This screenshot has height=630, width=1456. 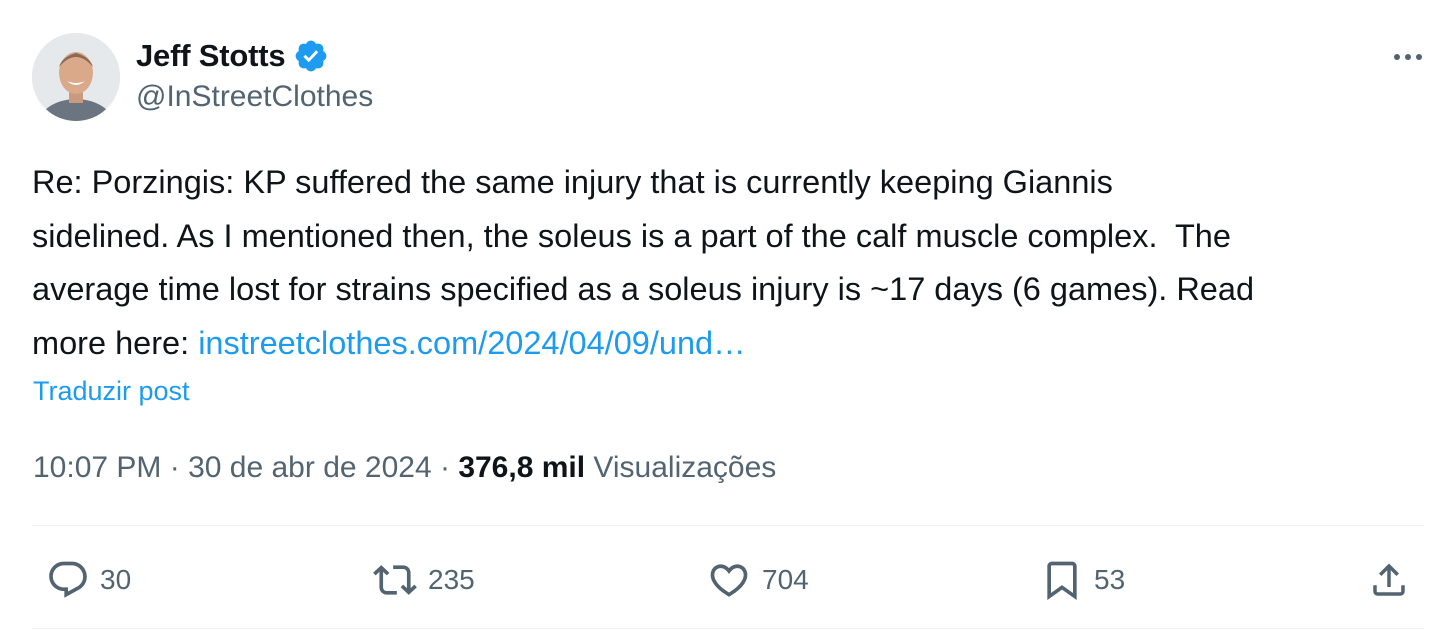 What do you see at coordinates (1110, 579) in the screenshot?
I see `bookmark-count: 53` at bounding box center [1110, 579].